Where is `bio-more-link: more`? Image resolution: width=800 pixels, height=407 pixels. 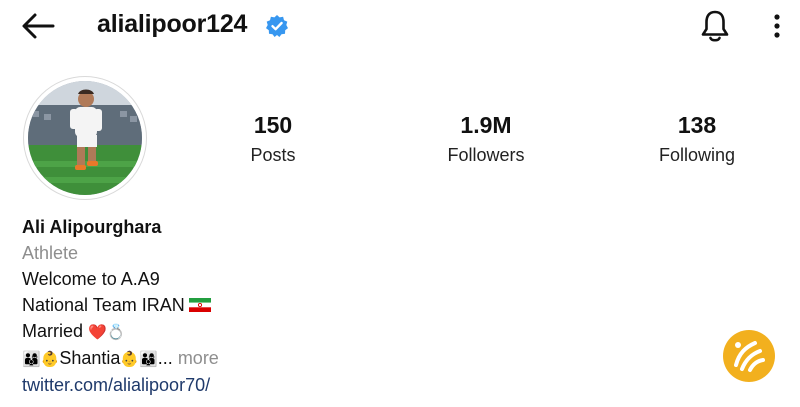 bio-more-link: more is located at coordinates (198, 358).